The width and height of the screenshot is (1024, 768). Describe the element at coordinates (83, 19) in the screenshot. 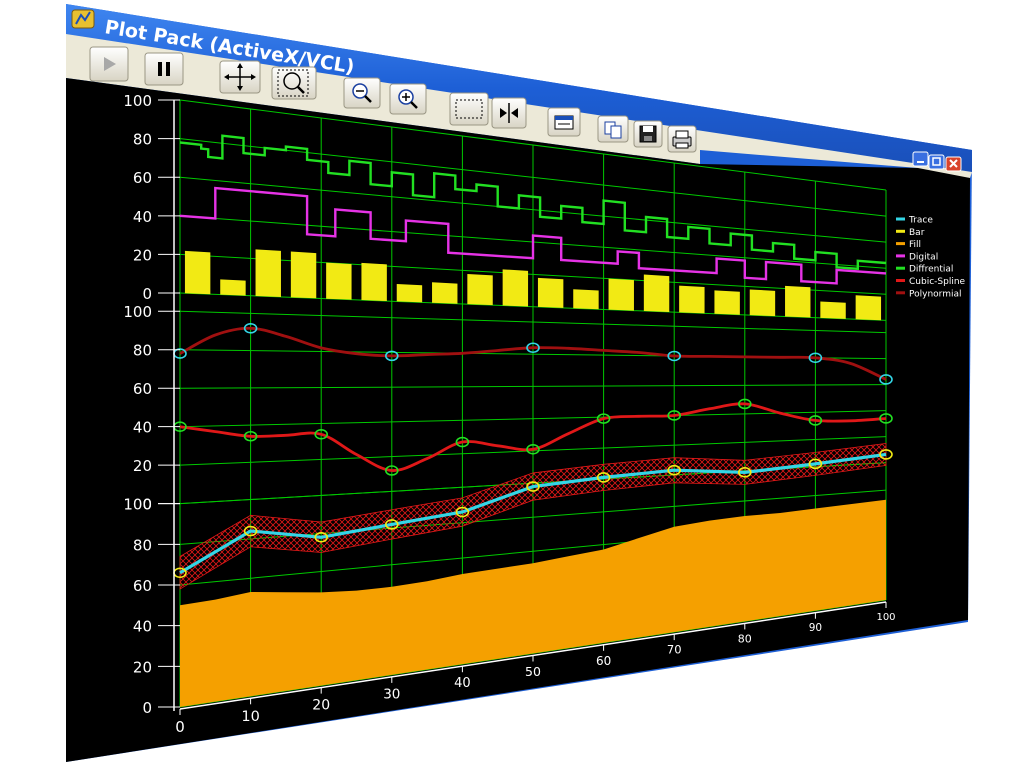

I see `app-icon` at that location.